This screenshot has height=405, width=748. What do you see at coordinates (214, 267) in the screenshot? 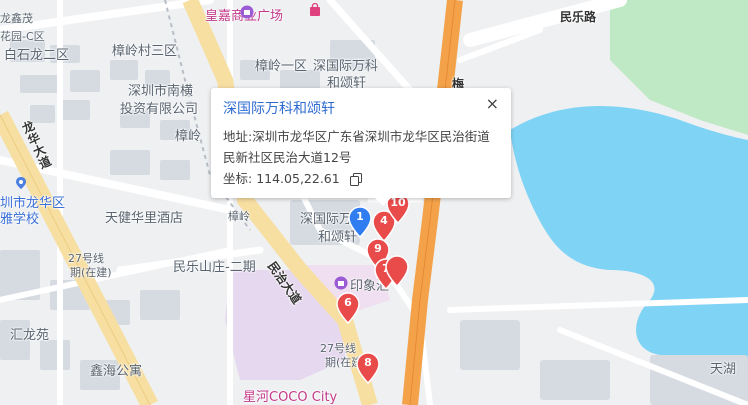
I see `map-label-minle-2: 民乐山庄-二期` at bounding box center [214, 267].